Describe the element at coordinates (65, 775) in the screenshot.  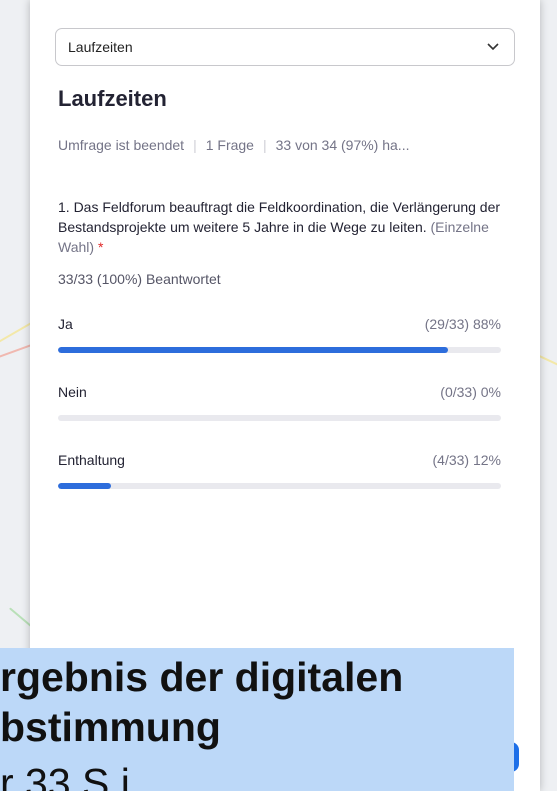
I see `caption-line: r 33 S i` at that location.